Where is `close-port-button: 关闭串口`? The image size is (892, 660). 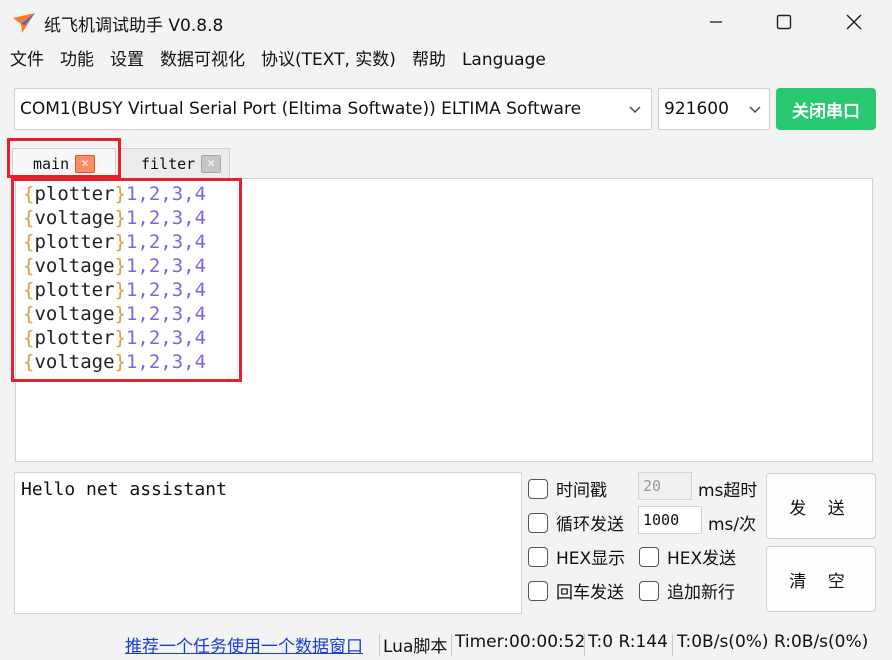
close-port-button: 关闭串口 is located at coordinates (826, 109).